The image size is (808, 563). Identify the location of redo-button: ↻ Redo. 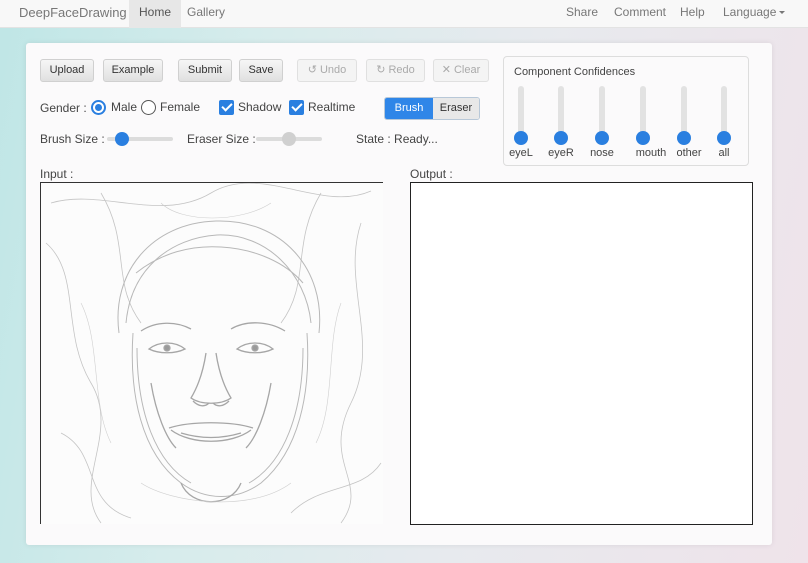
(395, 70).